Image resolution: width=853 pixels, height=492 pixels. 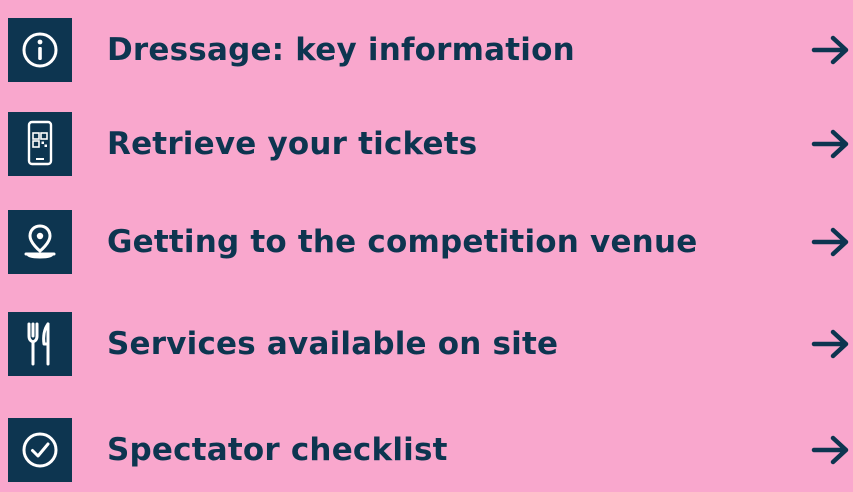 I want to click on list-item-retrieve-tickets: Retrieve your tickets, so click(x=430, y=144).